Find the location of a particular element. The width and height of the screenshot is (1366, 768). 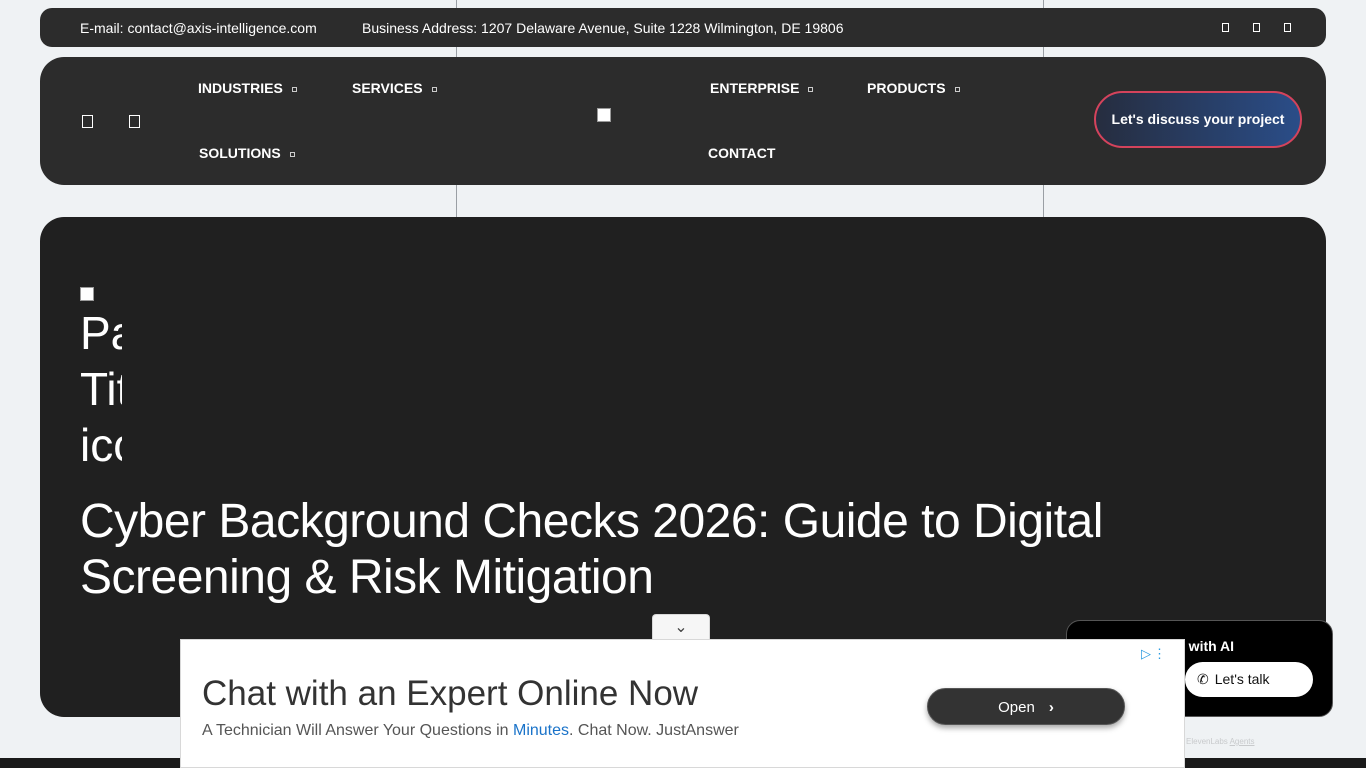

chevron-right-icon: › is located at coordinates (1051, 707).